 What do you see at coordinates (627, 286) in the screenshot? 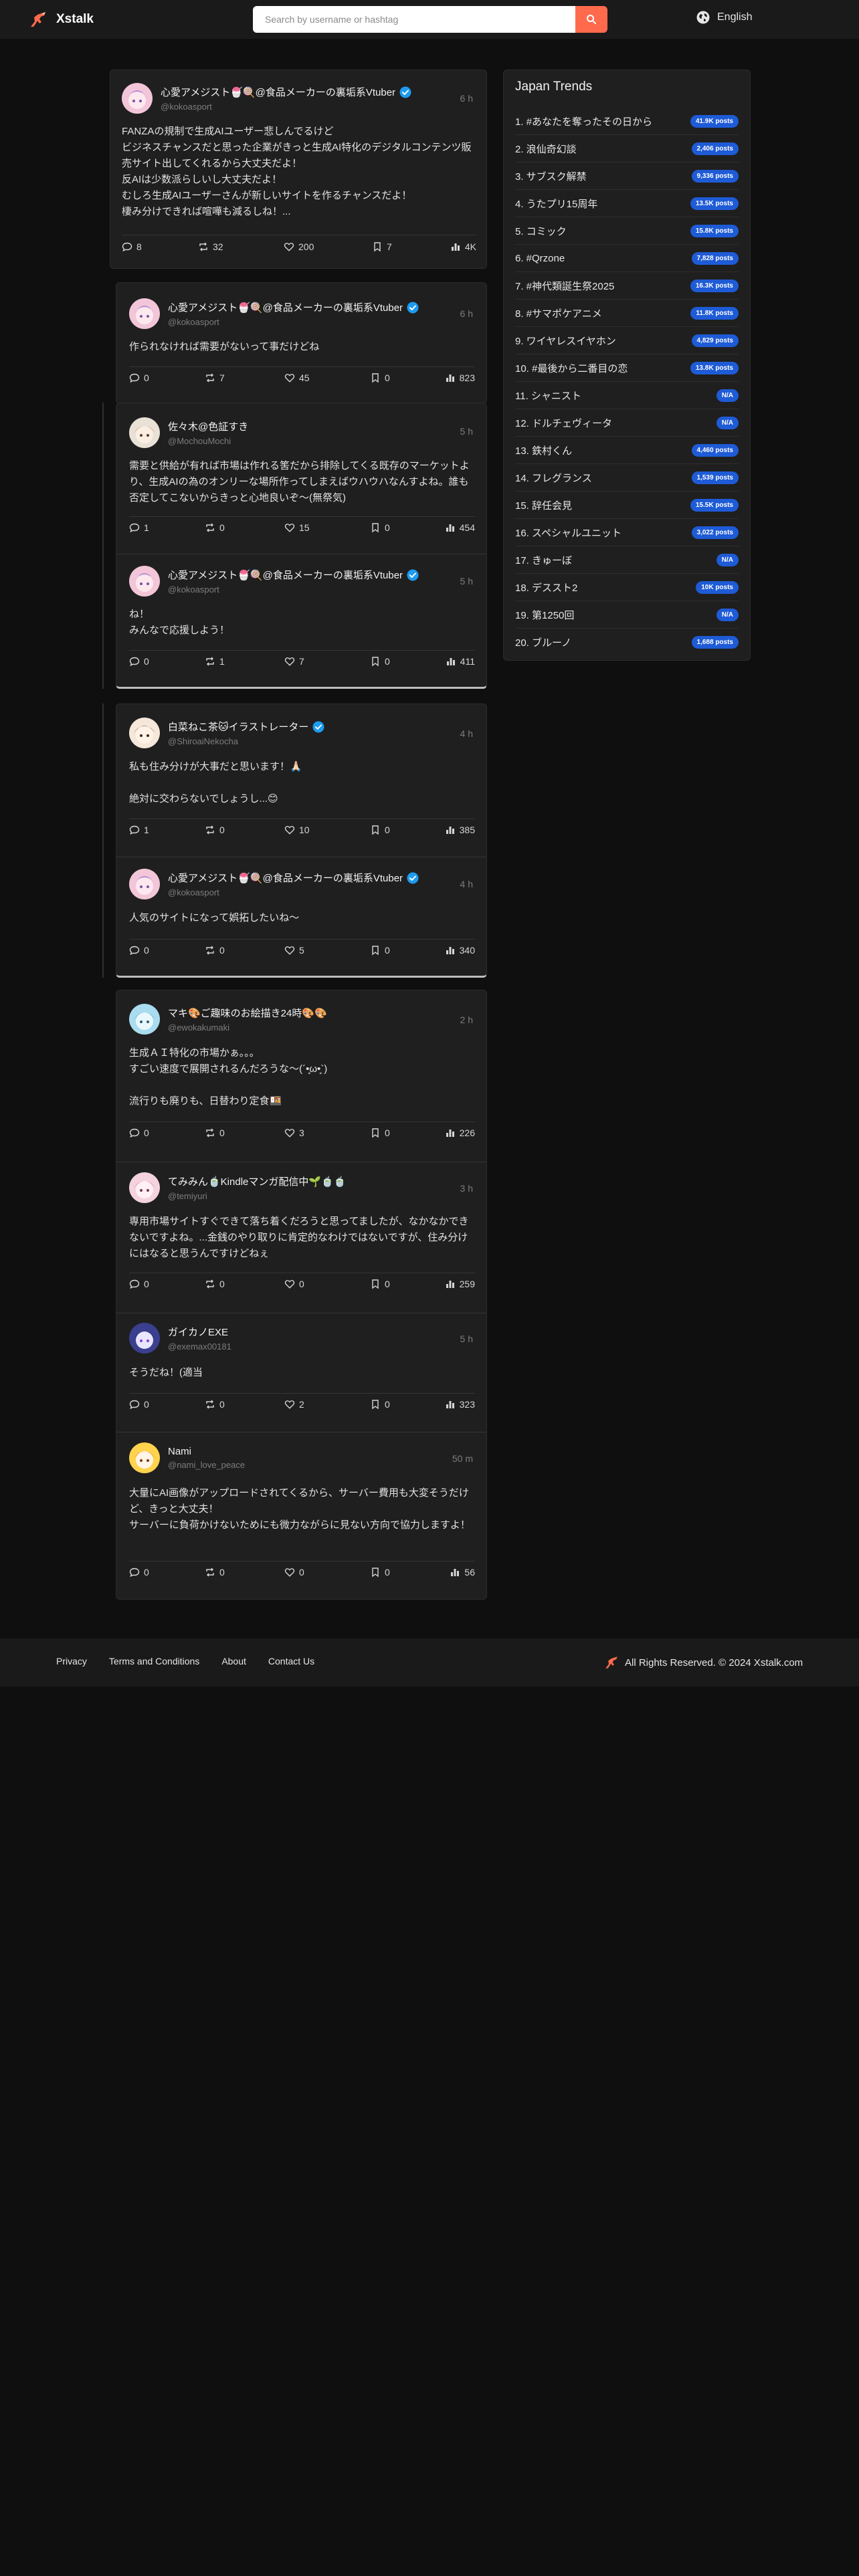
I see `trend-item: 7. #神代類誕生祭2025 16.3K posts` at bounding box center [627, 286].